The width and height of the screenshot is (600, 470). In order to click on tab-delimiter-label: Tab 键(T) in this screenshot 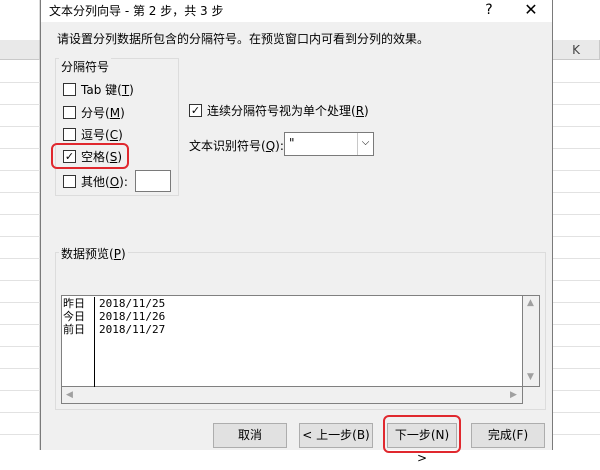, I will do `click(107, 89)`.